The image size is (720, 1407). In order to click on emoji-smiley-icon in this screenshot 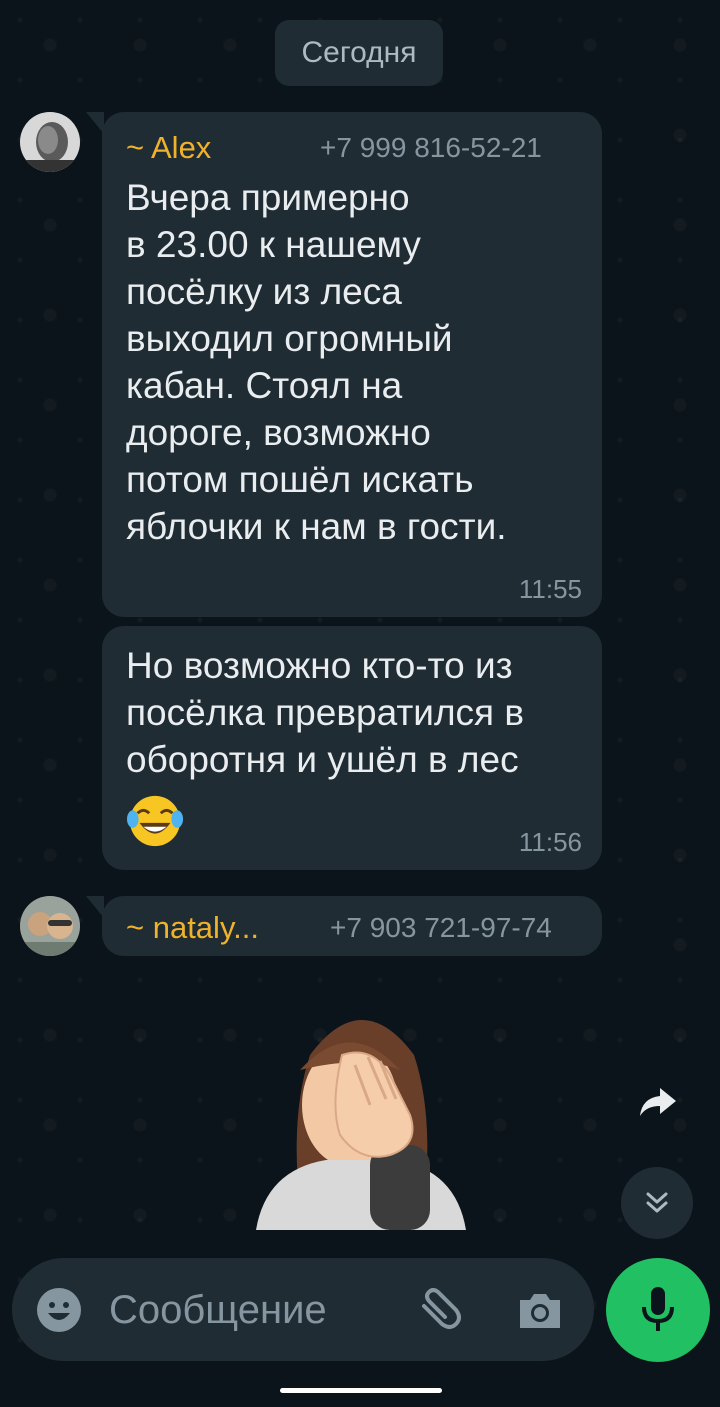, I will do `click(59, 1310)`.